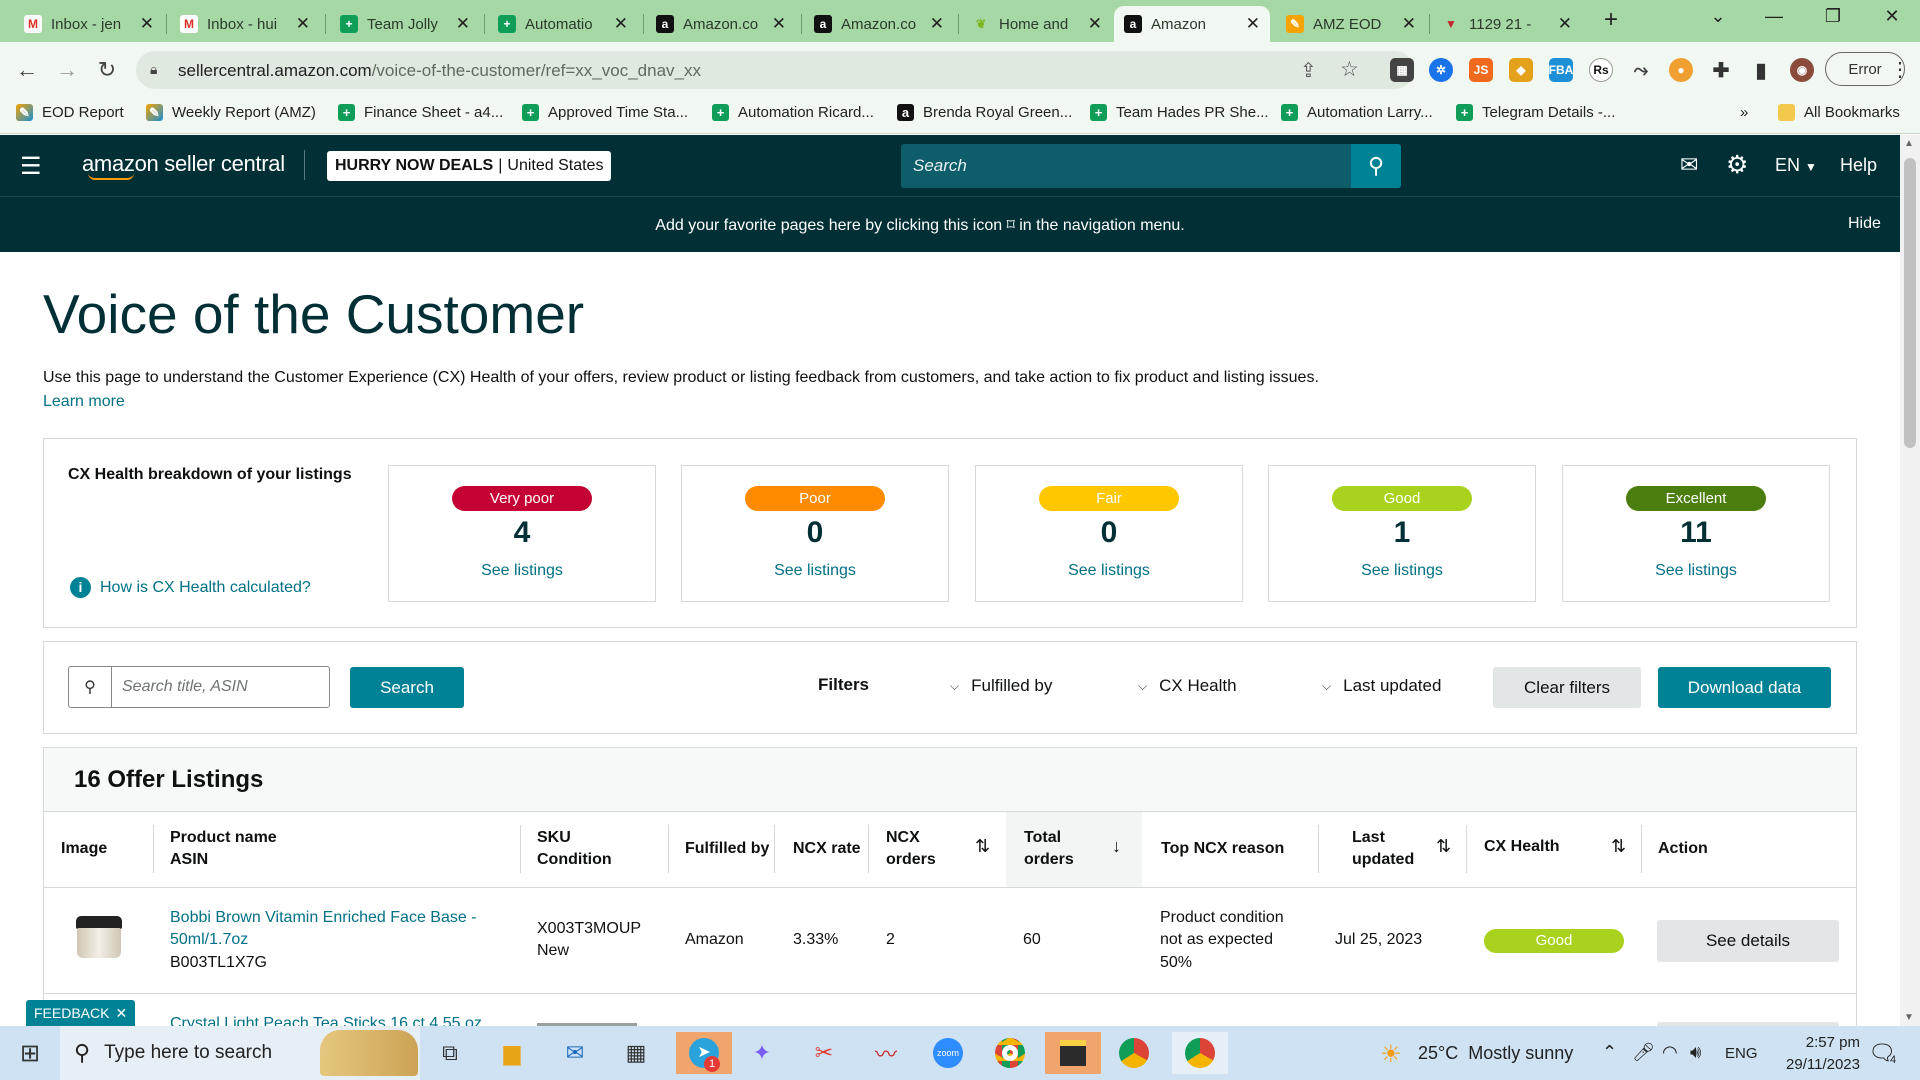 The width and height of the screenshot is (1920, 1080). What do you see at coordinates (1643, 1052) in the screenshot?
I see `microphone-icon: 🎤︎` at bounding box center [1643, 1052].